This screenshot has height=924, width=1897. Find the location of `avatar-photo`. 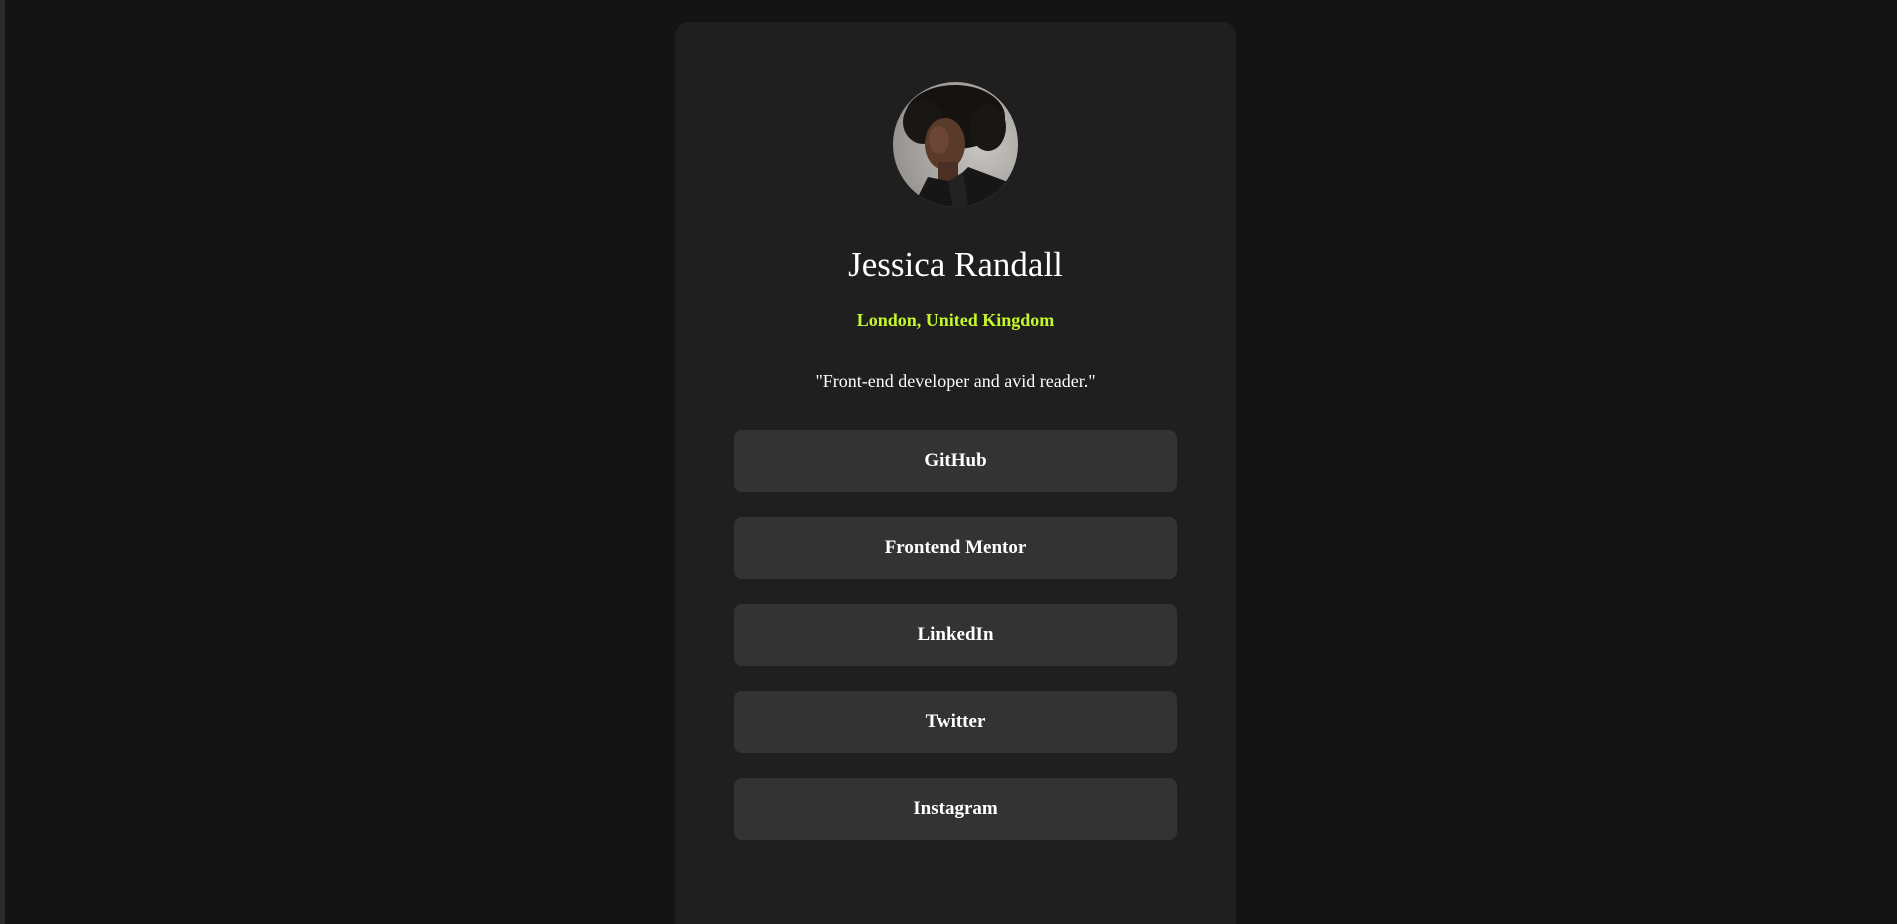

avatar-photo is located at coordinates (955, 144).